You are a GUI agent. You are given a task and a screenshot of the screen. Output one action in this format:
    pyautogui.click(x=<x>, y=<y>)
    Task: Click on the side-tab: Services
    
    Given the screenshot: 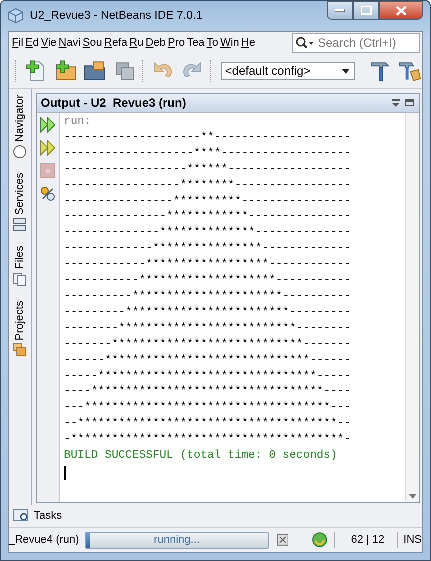 What is the action you would take?
    pyautogui.click(x=20, y=202)
    